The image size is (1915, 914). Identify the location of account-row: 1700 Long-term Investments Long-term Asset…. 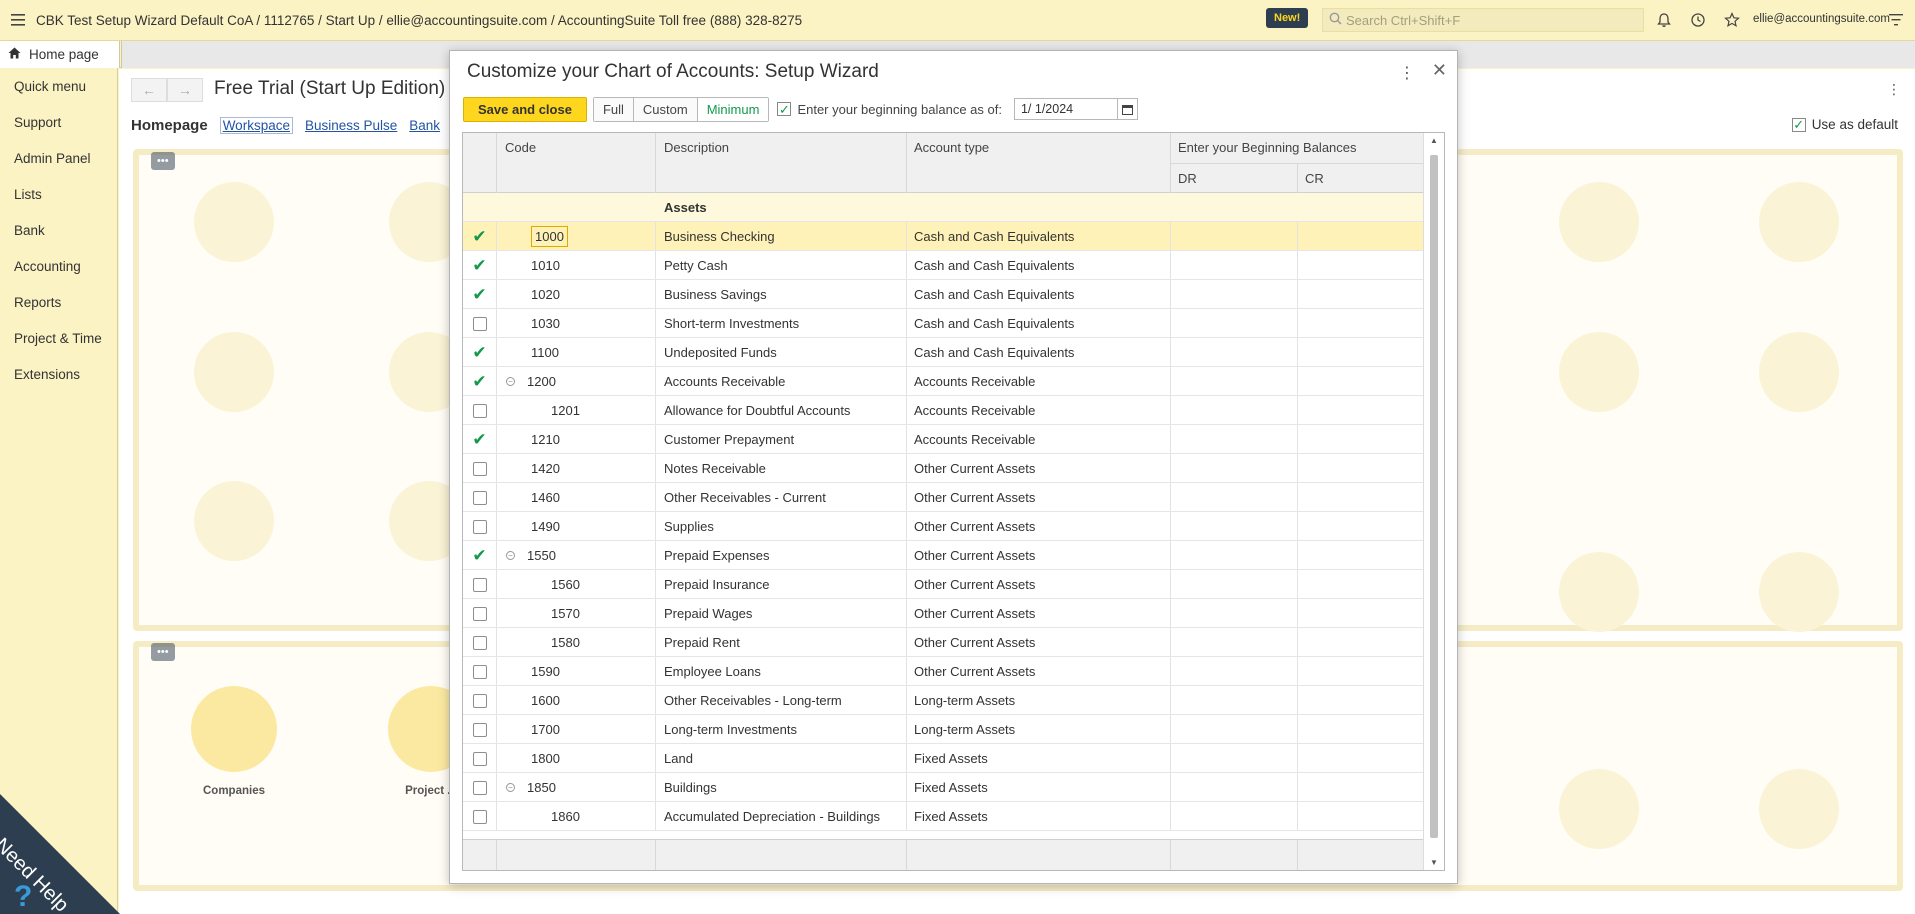
(943, 729).